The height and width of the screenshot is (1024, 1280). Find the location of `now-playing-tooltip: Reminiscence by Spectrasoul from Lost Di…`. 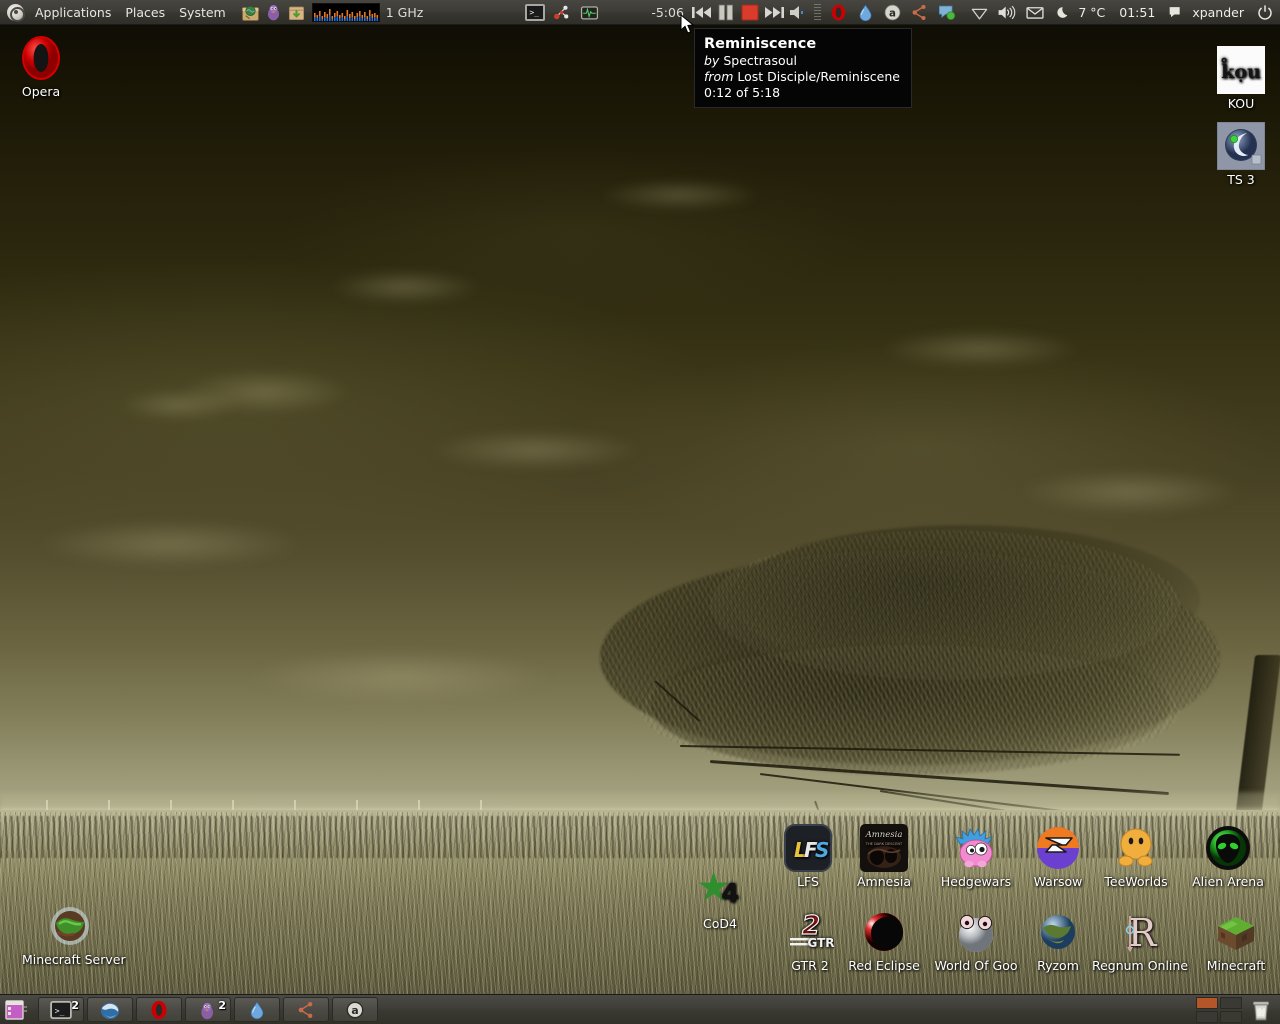

now-playing-tooltip: Reminiscence by Spectrasoul from Lost Di… is located at coordinates (803, 68).